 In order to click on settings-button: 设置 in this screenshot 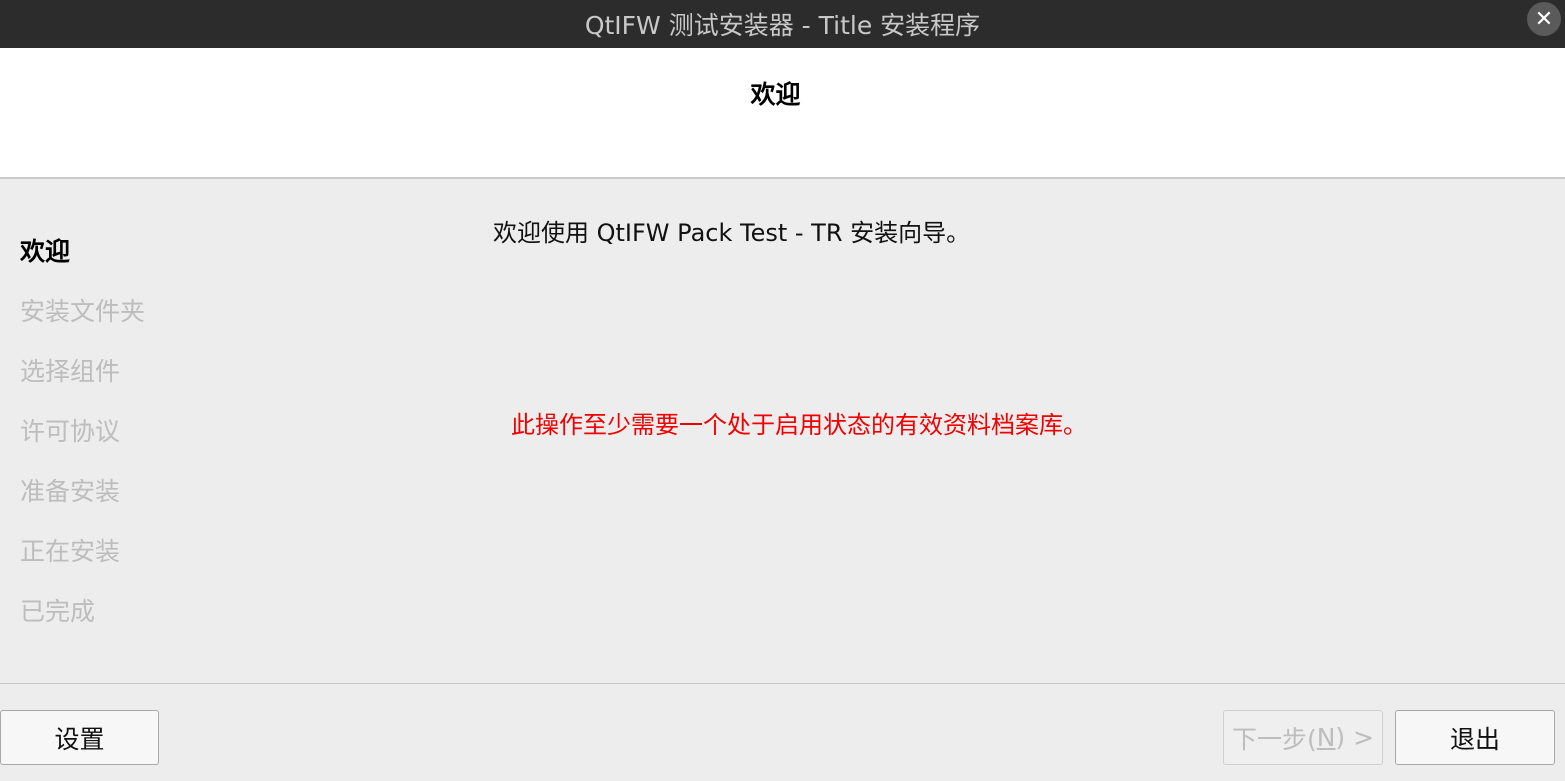, I will do `click(79, 737)`.